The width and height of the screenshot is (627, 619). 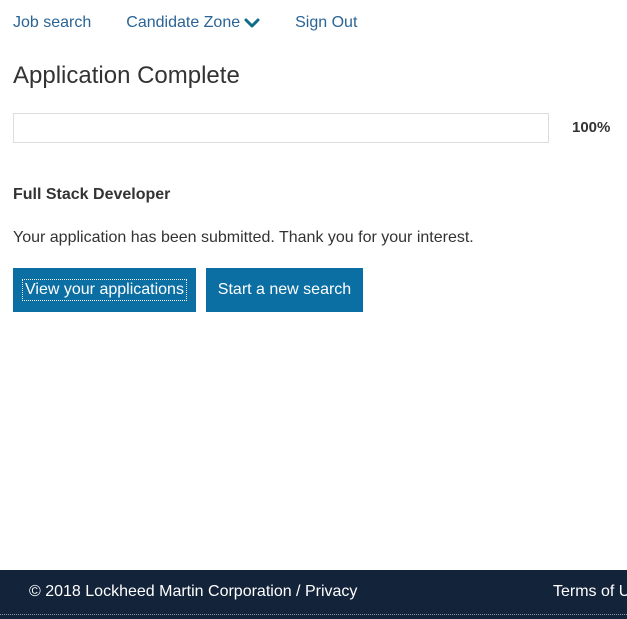 I want to click on job-title: Full Stack Developer, so click(x=92, y=194).